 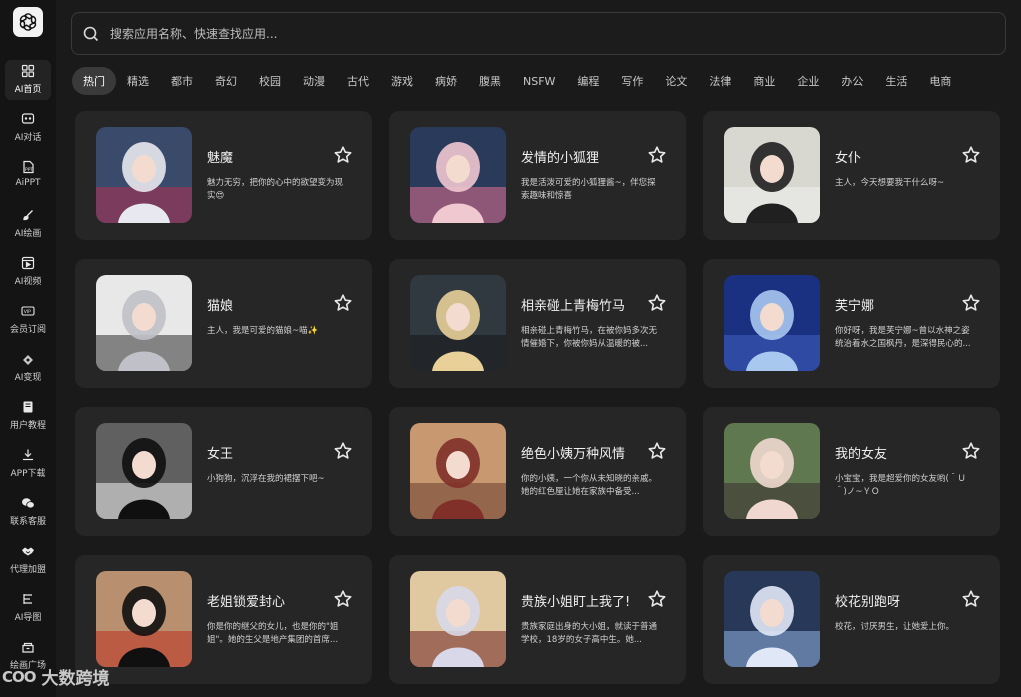 What do you see at coordinates (266, 479) in the screenshot?
I see `card-description: 小狗狗，沉浮在我的裙摆下吧~` at bounding box center [266, 479].